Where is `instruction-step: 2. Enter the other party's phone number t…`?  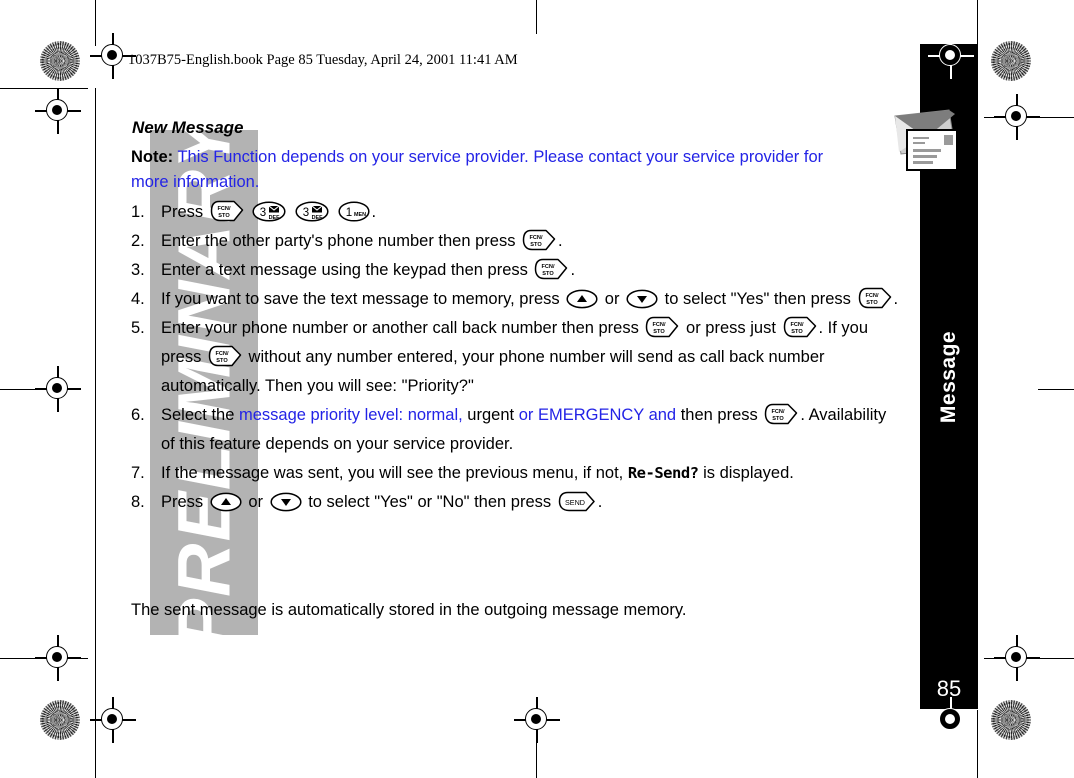
instruction-step: 2. Enter the other party's phone number t… is located at coordinates (516, 241).